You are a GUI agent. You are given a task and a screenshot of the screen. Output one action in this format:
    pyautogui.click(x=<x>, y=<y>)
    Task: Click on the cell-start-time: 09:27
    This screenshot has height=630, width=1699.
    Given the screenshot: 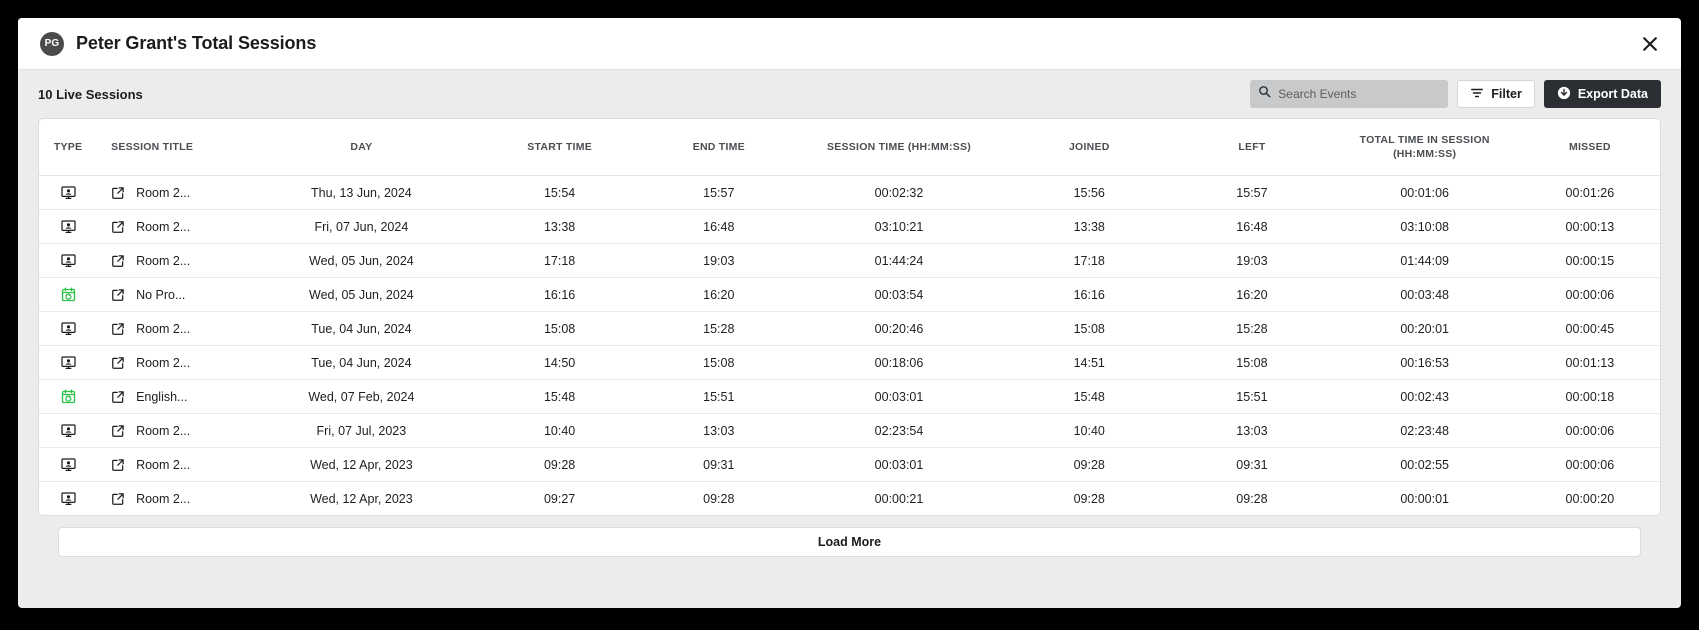 What is the action you would take?
    pyautogui.click(x=559, y=498)
    